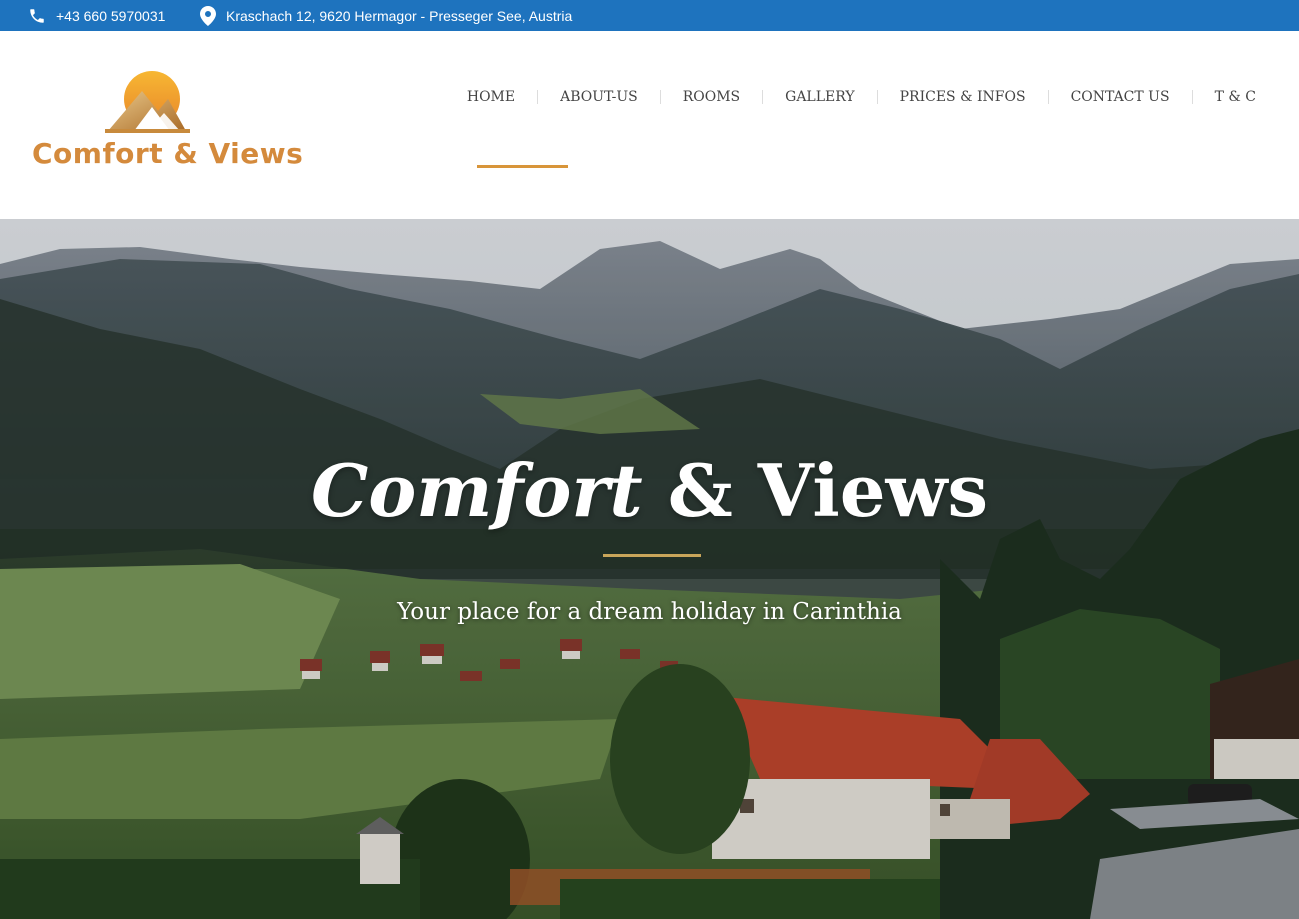  I want to click on map-pin-icon, so click(208, 15).